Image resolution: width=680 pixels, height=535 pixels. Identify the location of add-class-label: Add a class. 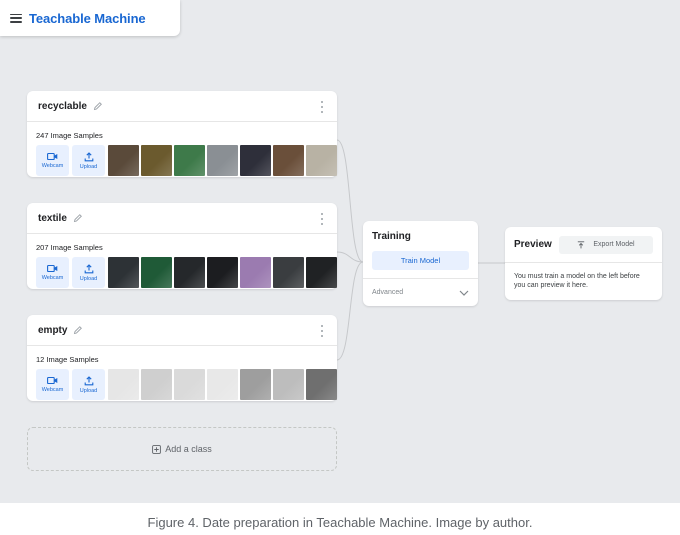
(188, 449).